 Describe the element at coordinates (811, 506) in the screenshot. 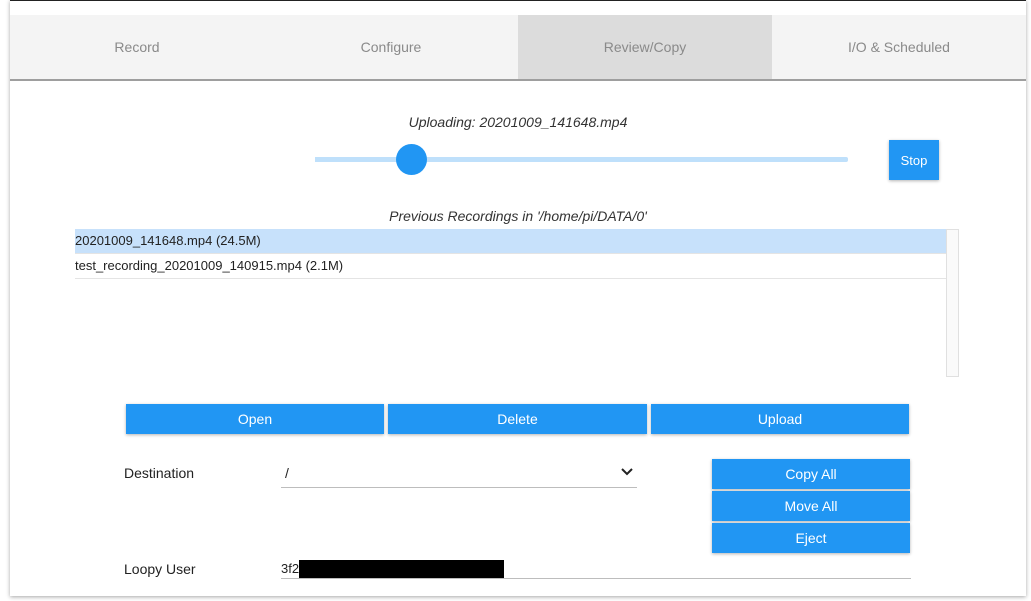

I see `move-all-button: Move All` at that location.